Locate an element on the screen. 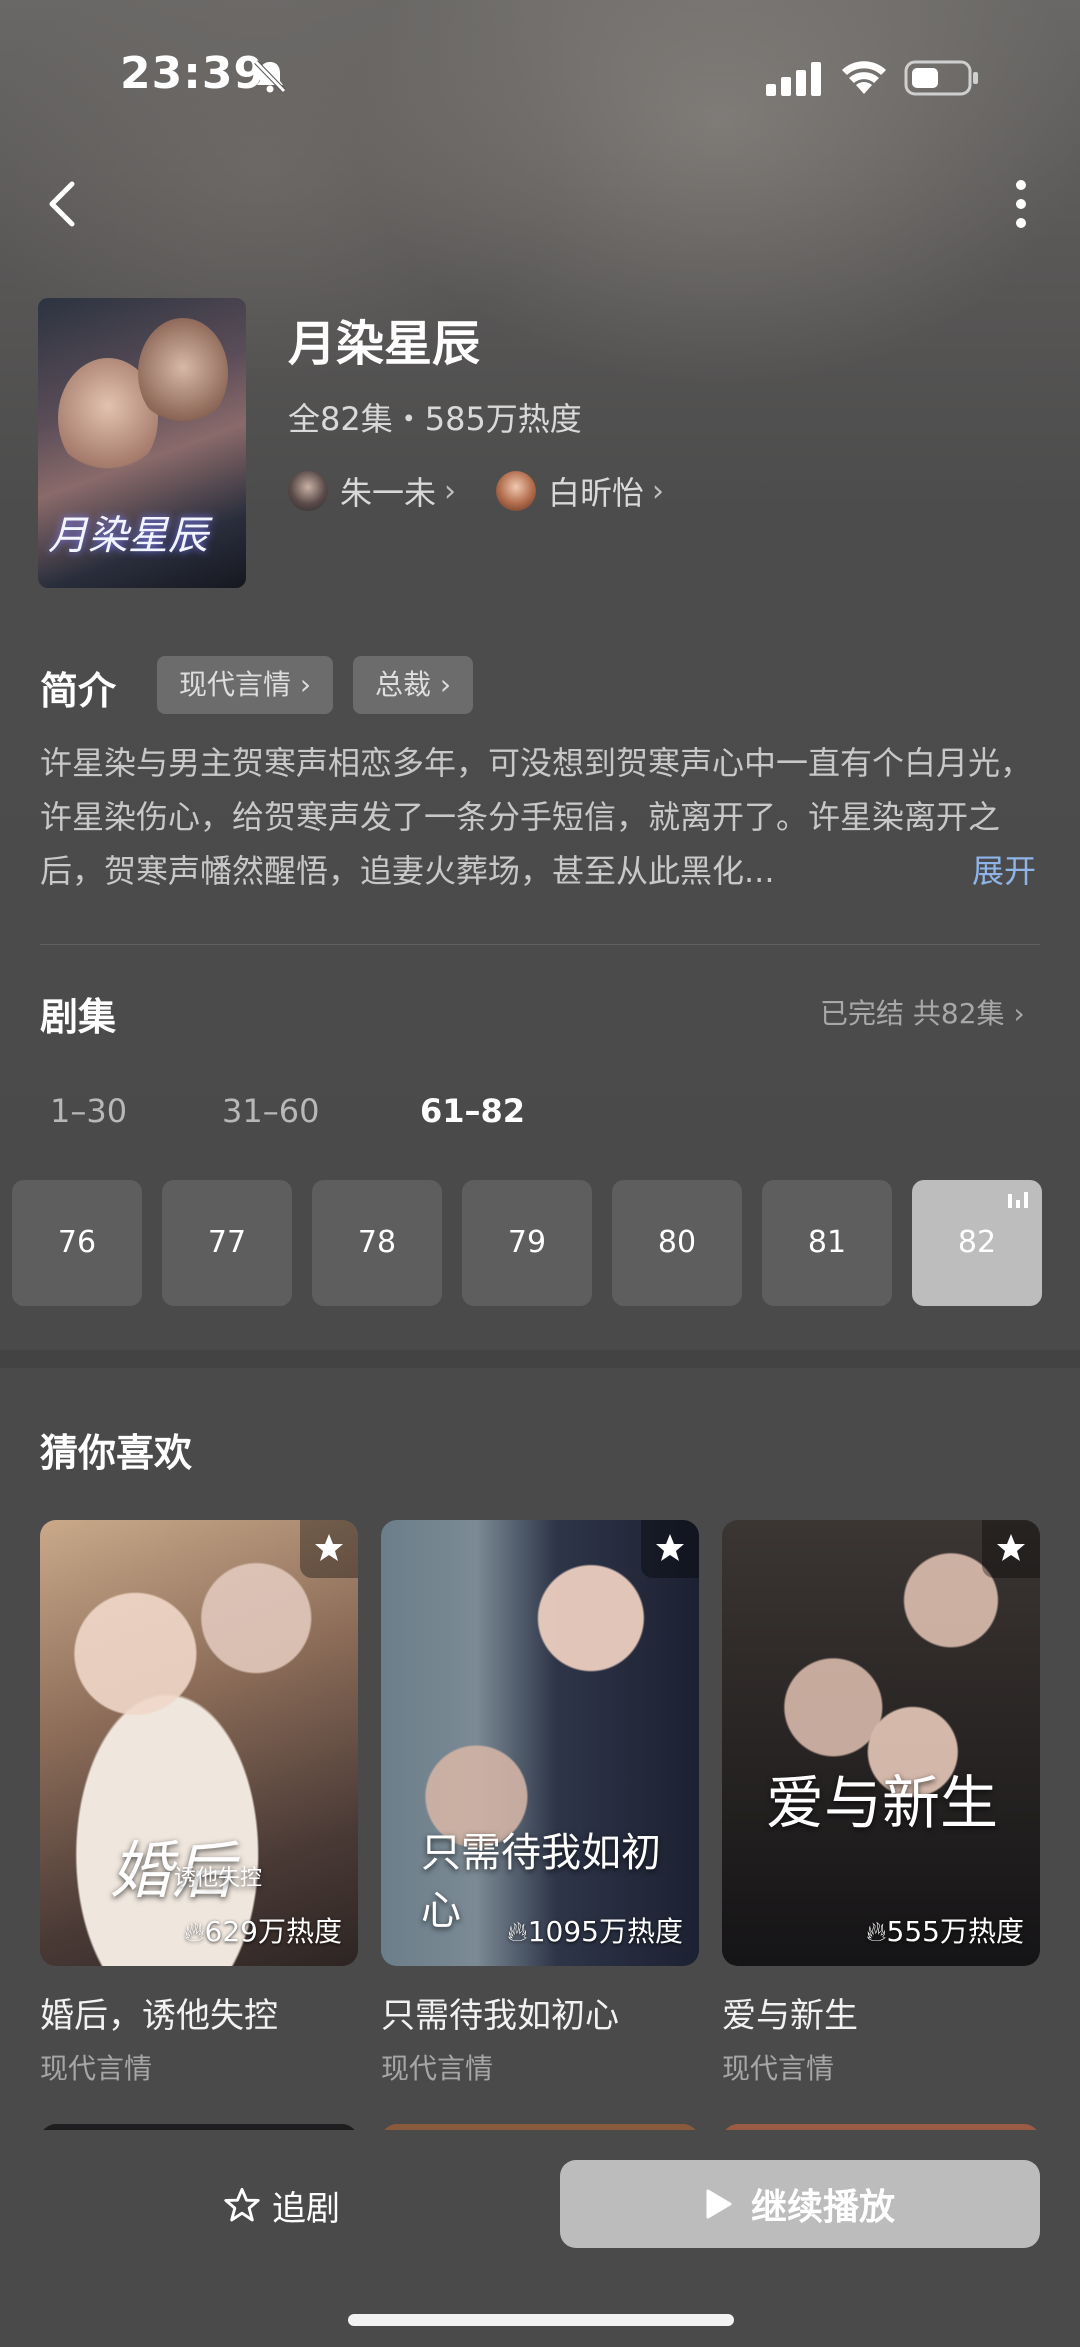  continue-play-button: 继续播放 is located at coordinates (800, 2204).